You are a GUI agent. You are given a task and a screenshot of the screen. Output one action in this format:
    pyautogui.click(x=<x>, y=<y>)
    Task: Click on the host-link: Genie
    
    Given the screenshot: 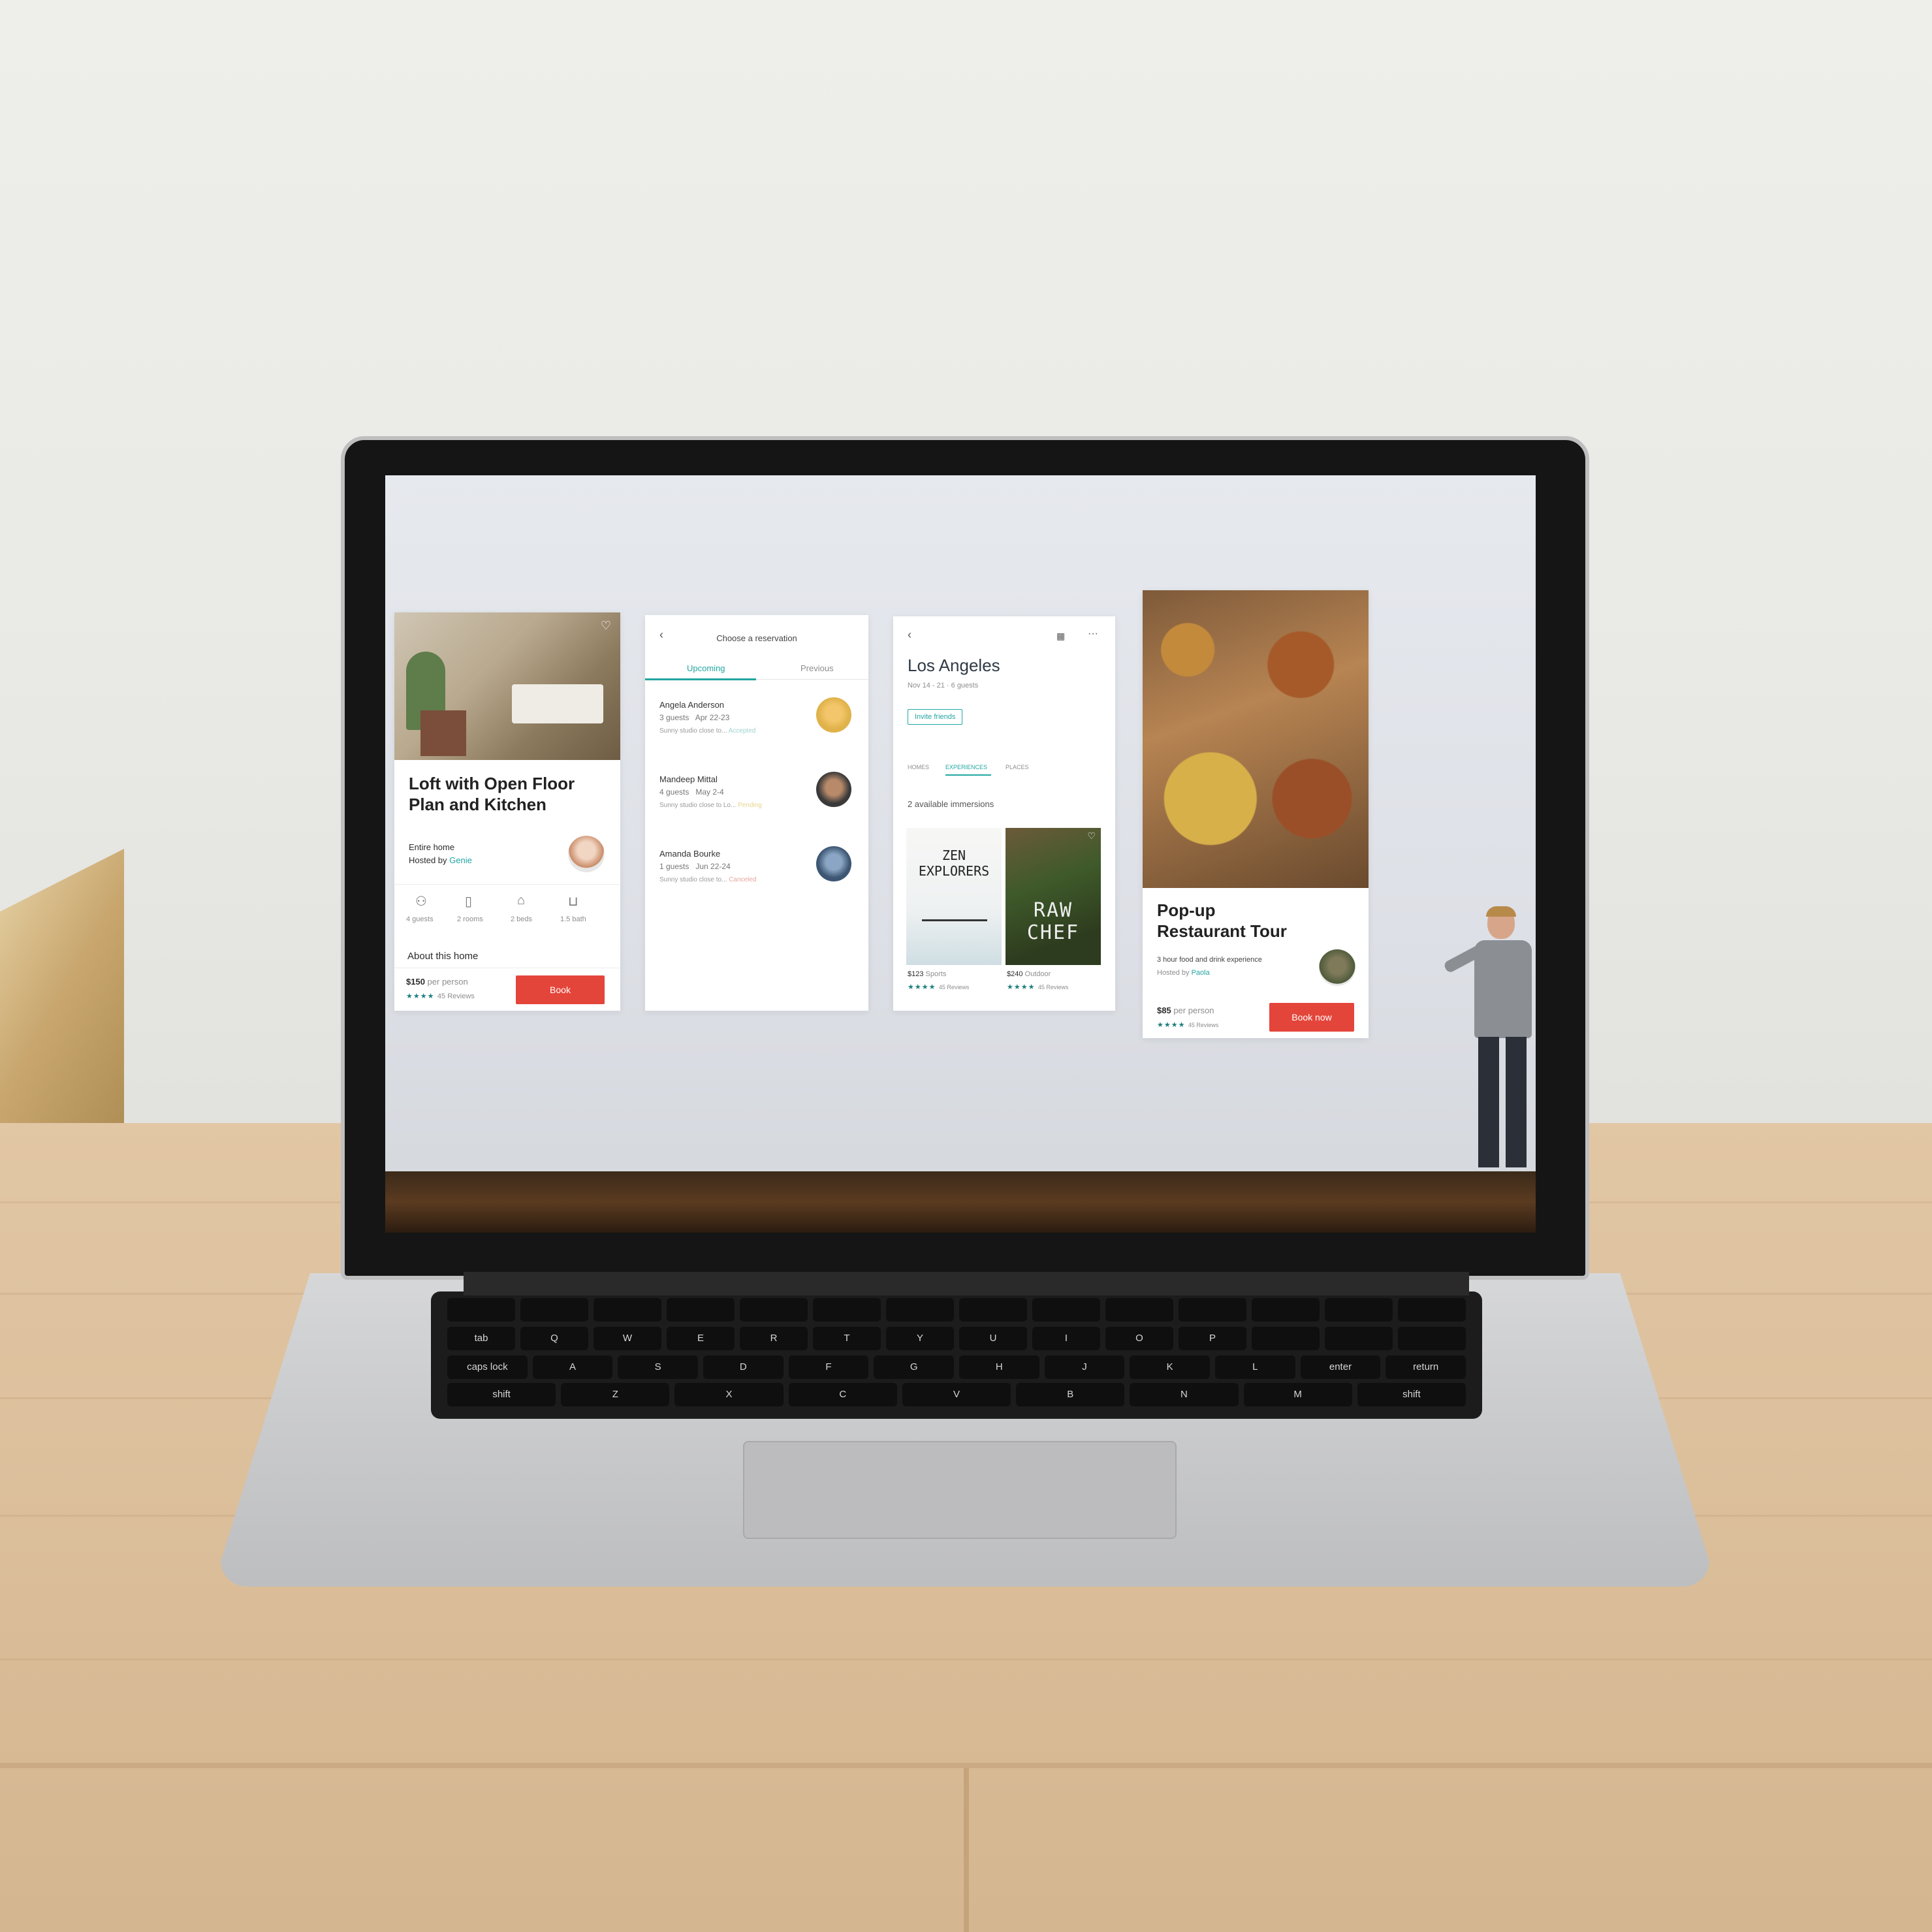 What is the action you would take?
    pyautogui.click(x=461, y=860)
    